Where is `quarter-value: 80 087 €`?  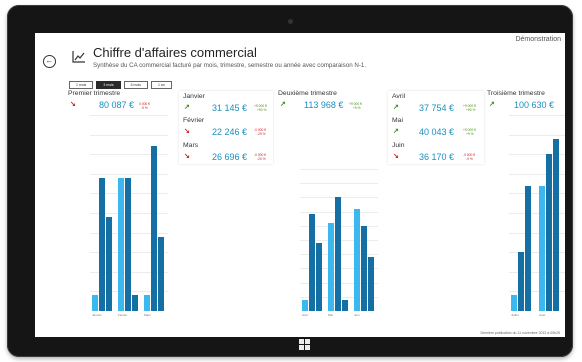
quarter-value: 80 087 € is located at coordinates (117, 105).